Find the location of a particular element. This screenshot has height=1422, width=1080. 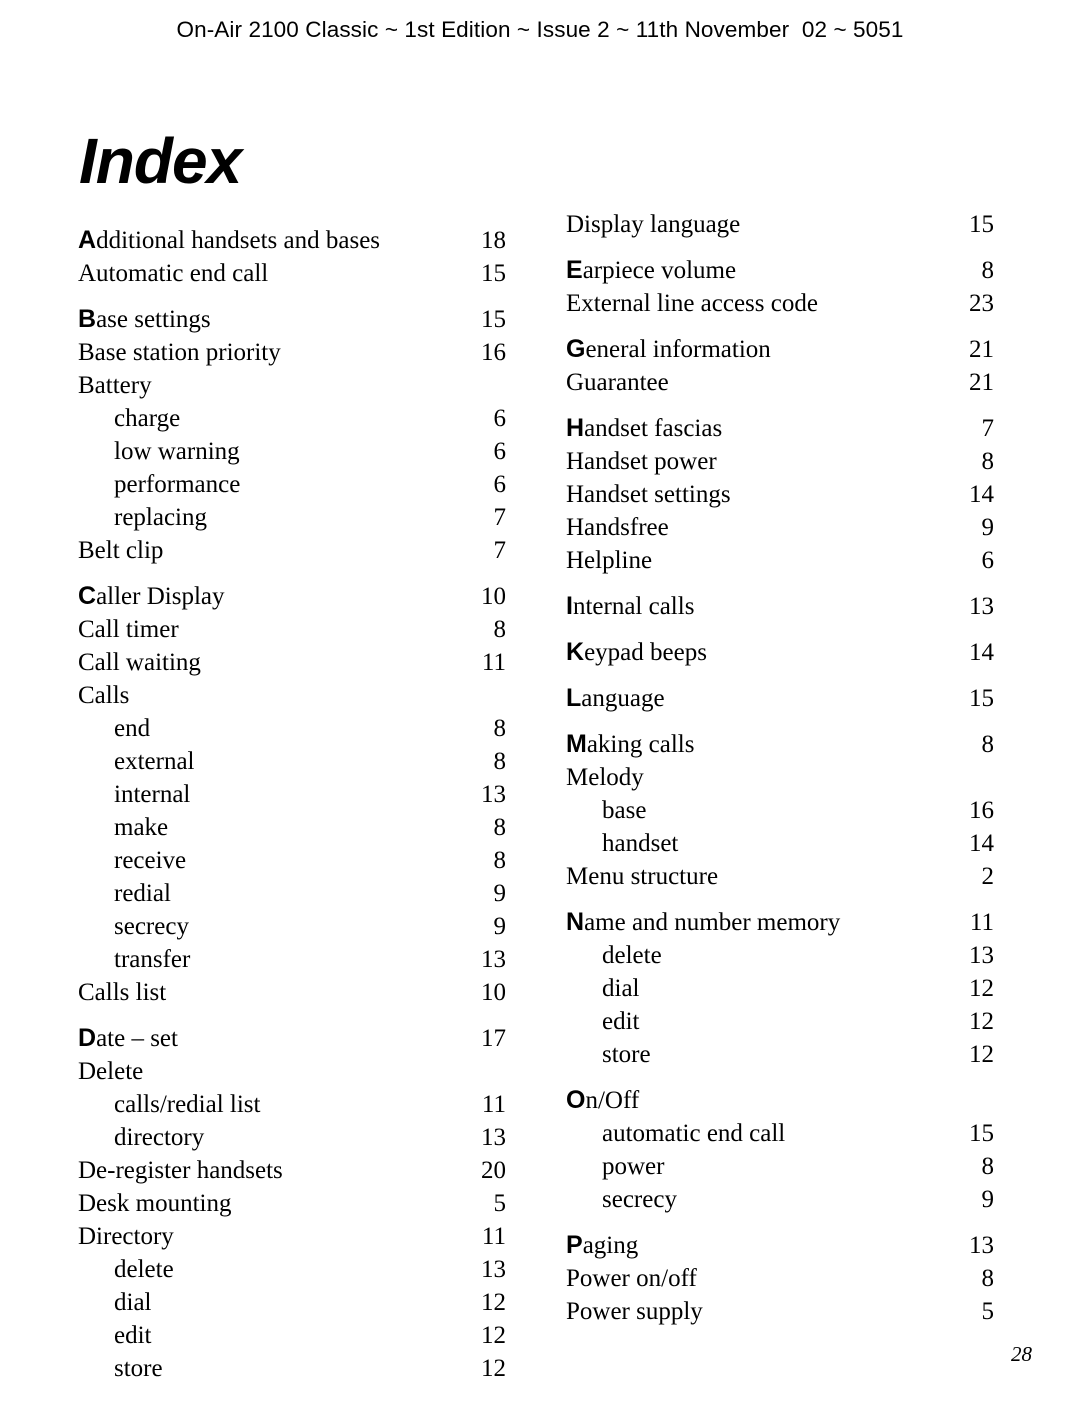

page-number-folio: 28 is located at coordinates (1021, 1354).